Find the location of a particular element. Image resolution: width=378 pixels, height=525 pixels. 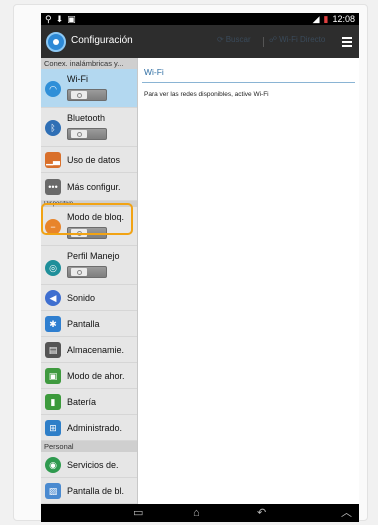

scan-label: Buscar is located at coordinates (238, 39).